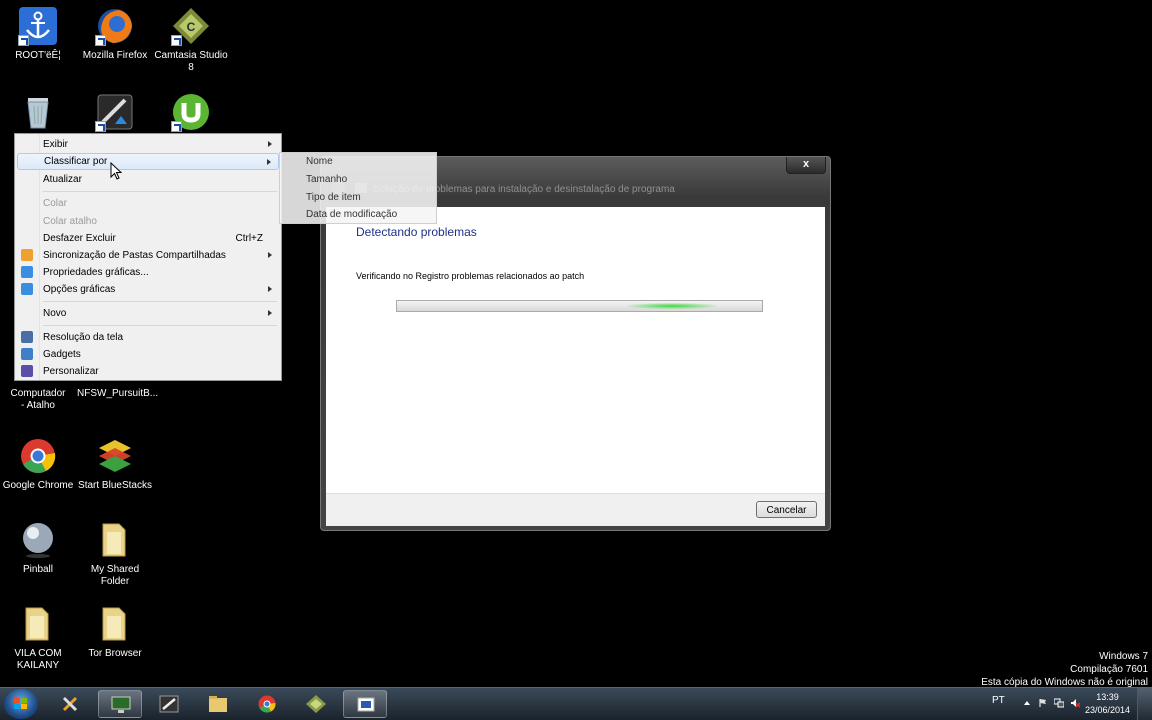  What do you see at coordinates (416, 232) in the screenshot?
I see `dialog-heading: Detectando problemas` at bounding box center [416, 232].